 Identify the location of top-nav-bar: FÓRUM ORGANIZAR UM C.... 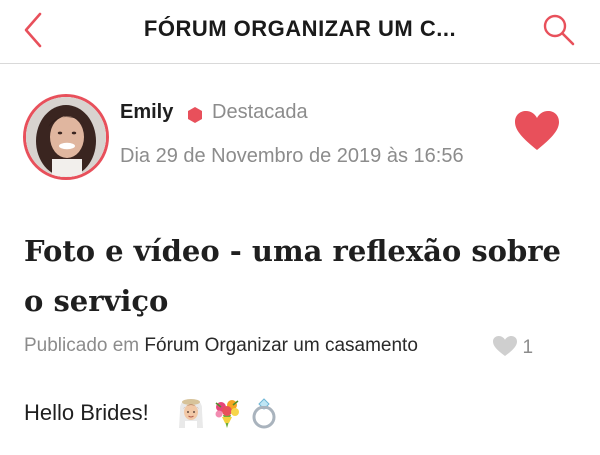
(300, 32).